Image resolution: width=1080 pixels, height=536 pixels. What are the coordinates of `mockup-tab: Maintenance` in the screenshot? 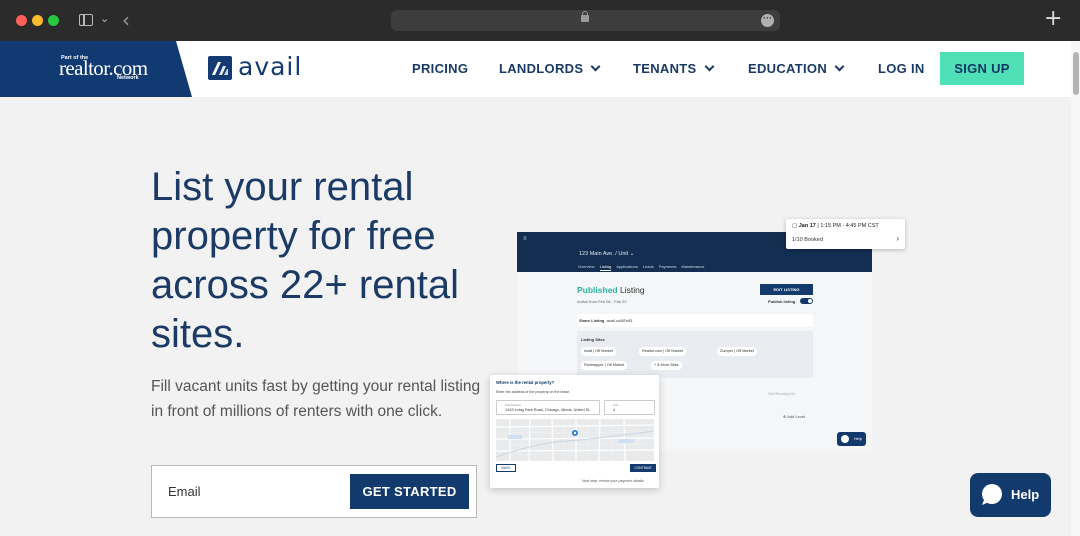 It's located at (693, 266).